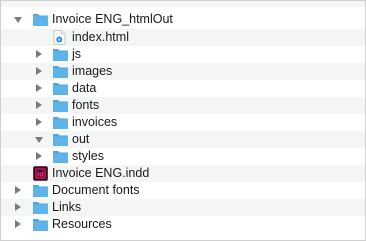 This screenshot has width=366, height=241. I want to click on folder-label: styles, so click(88, 156).